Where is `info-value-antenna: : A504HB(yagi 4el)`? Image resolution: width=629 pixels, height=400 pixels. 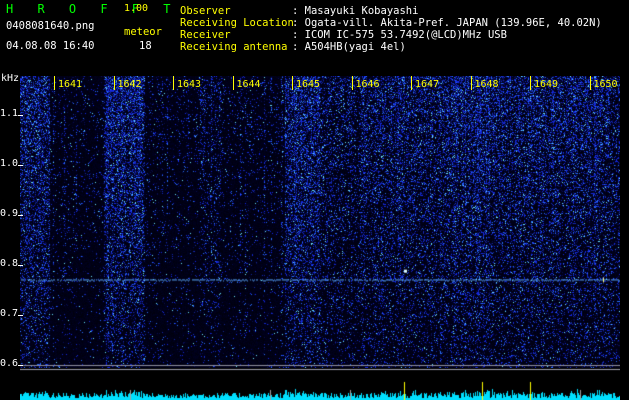 info-value-antenna: : A504HB(yagi 4el) is located at coordinates (349, 47).